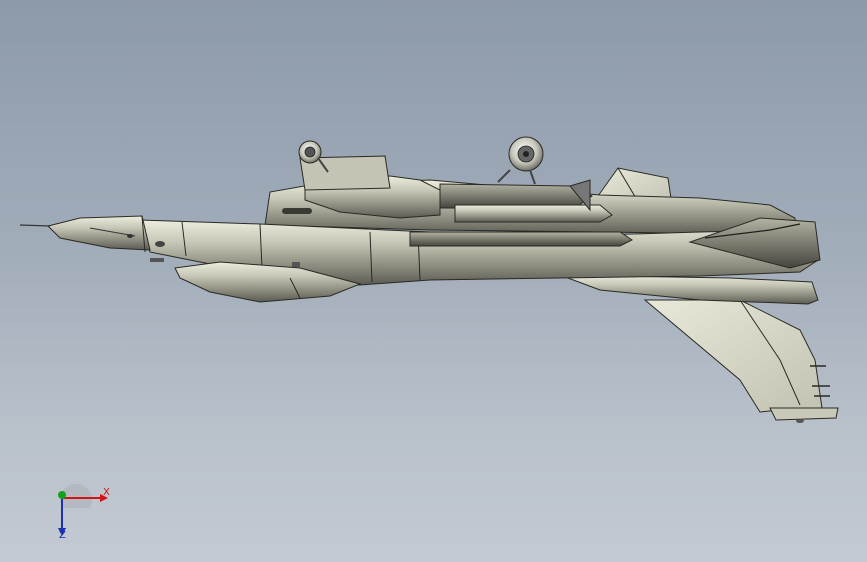 This screenshot has width=867, height=562. I want to click on y-axis-marker, so click(62, 495).